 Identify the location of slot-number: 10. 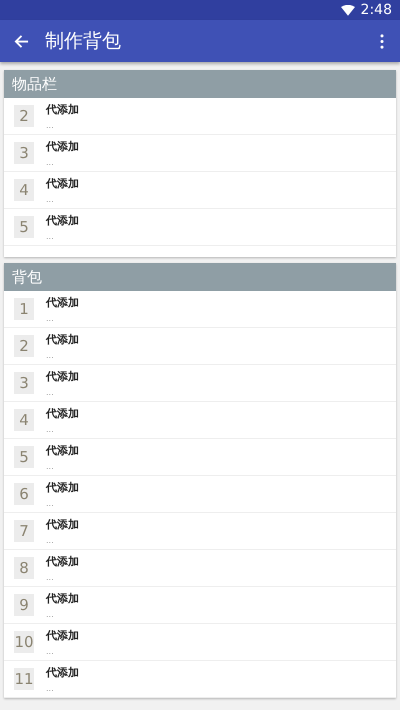
(24, 642).